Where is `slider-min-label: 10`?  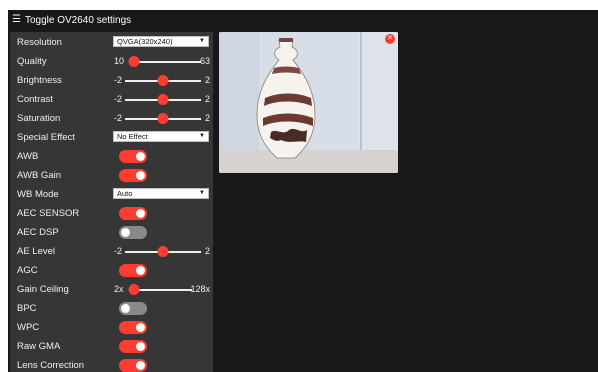
slider-min-label: 10 is located at coordinates (119, 61).